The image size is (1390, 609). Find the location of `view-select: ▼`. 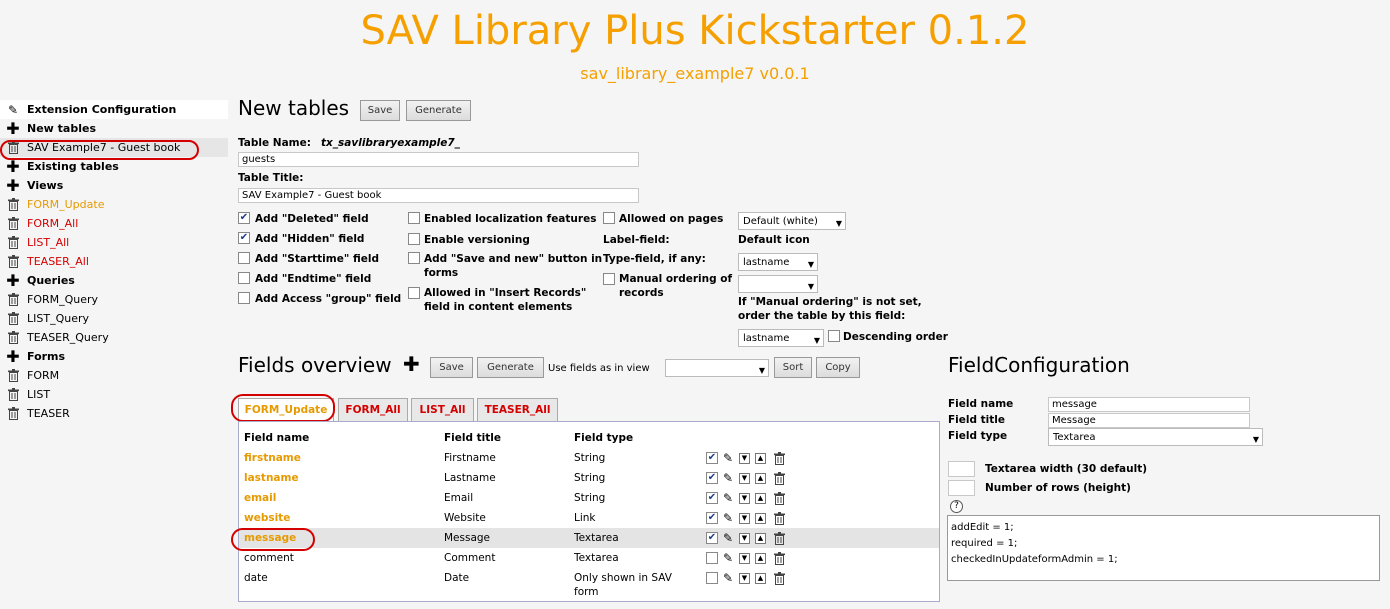

view-select: ▼ is located at coordinates (717, 368).